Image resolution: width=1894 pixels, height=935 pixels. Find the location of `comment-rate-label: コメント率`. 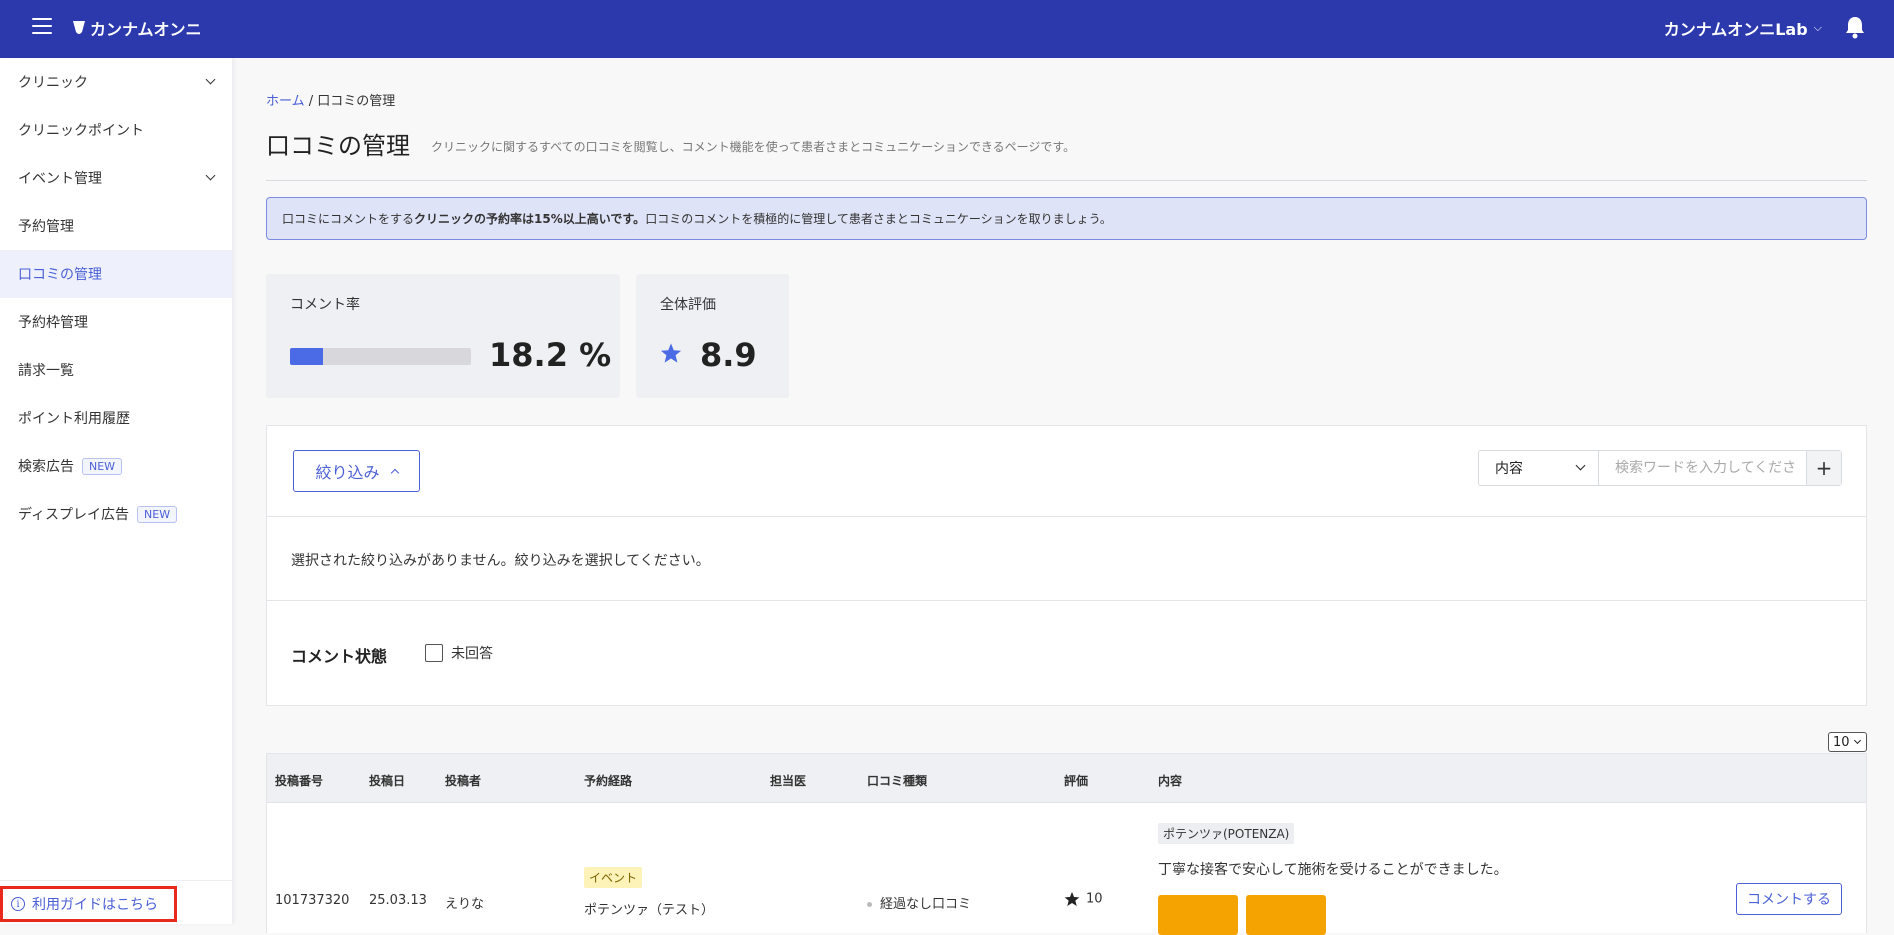

comment-rate-label: コメント率 is located at coordinates (325, 305).